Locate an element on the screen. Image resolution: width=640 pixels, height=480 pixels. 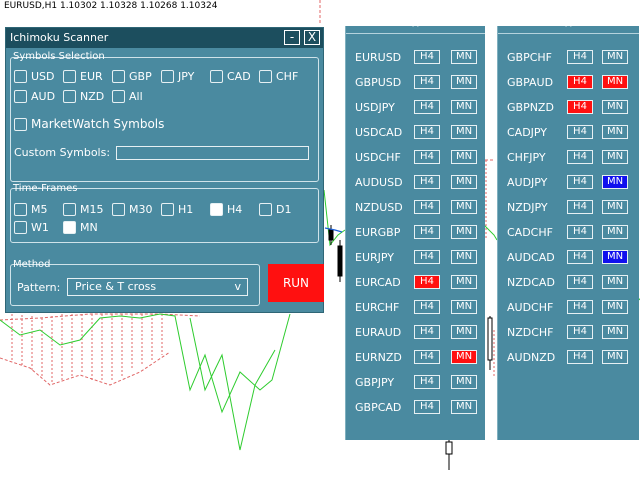
minimize-button: - is located at coordinates (292, 37).